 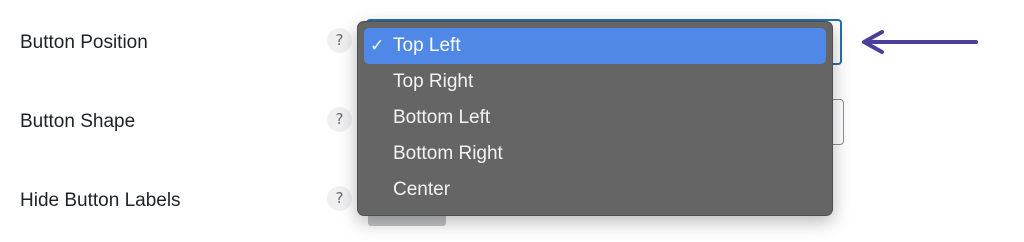 I want to click on dropdown-option-bottom-left: Bottom Left, so click(x=595, y=118).